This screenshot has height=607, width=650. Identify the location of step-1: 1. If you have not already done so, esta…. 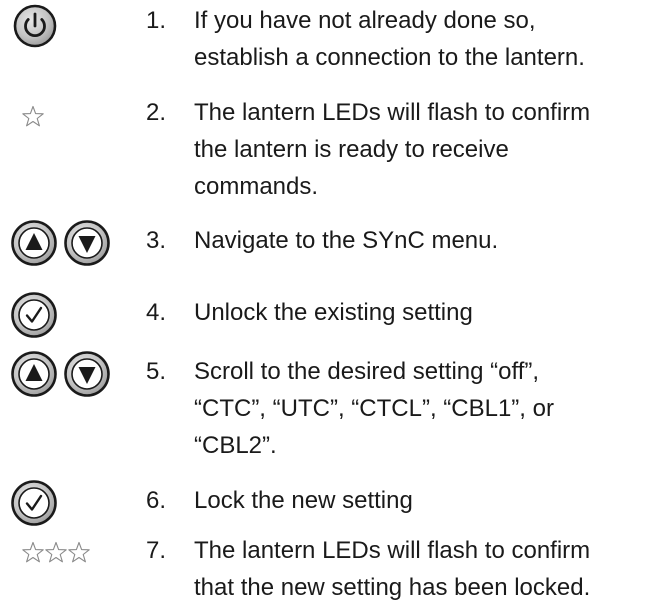
(325, 43).